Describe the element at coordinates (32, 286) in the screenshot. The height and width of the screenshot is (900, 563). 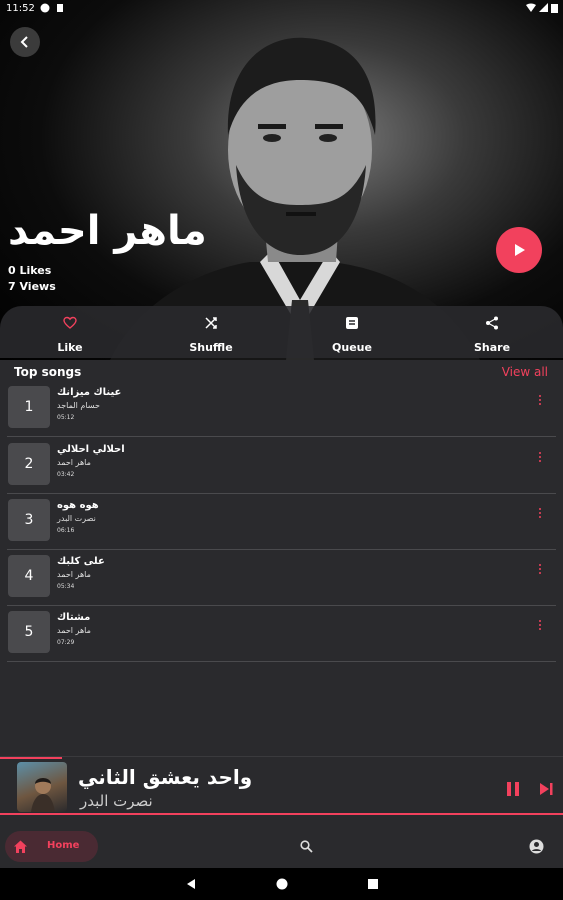
I see `artist-views: 7 Views` at that location.